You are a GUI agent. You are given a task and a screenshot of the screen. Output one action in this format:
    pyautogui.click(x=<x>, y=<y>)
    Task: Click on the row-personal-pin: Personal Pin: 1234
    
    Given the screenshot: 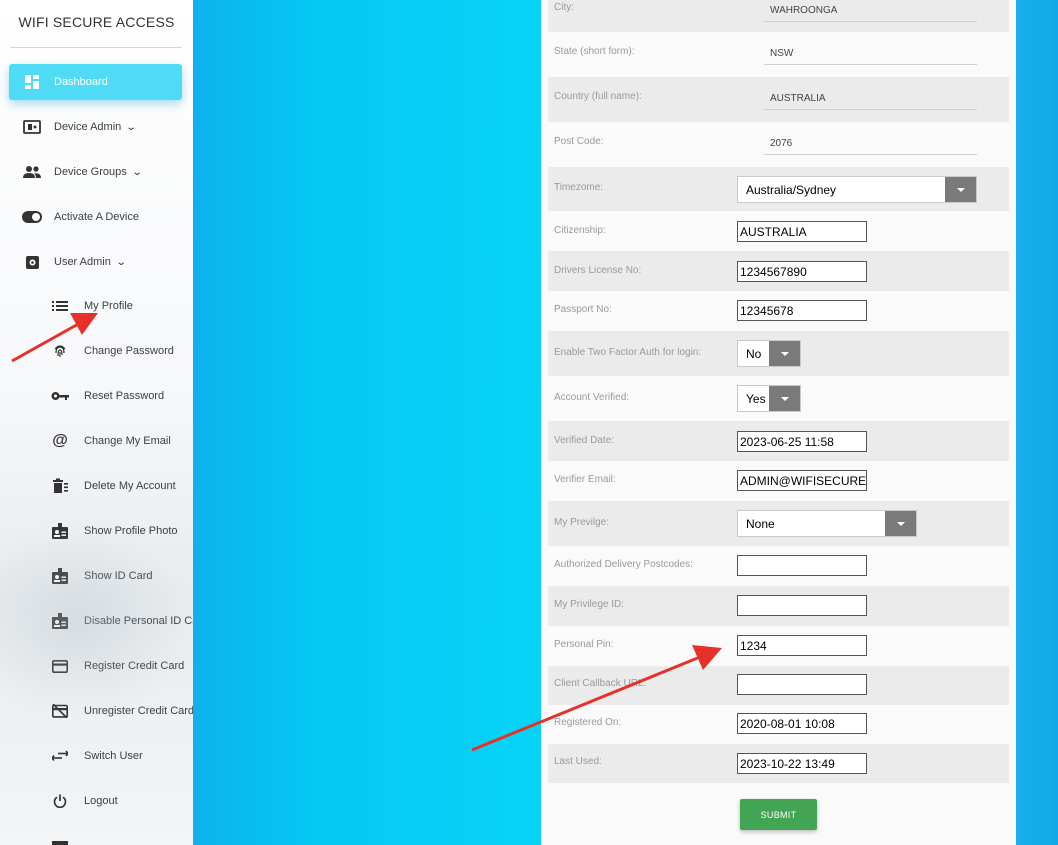 What is the action you would take?
    pyautogui.click(x=778, y=646)
    